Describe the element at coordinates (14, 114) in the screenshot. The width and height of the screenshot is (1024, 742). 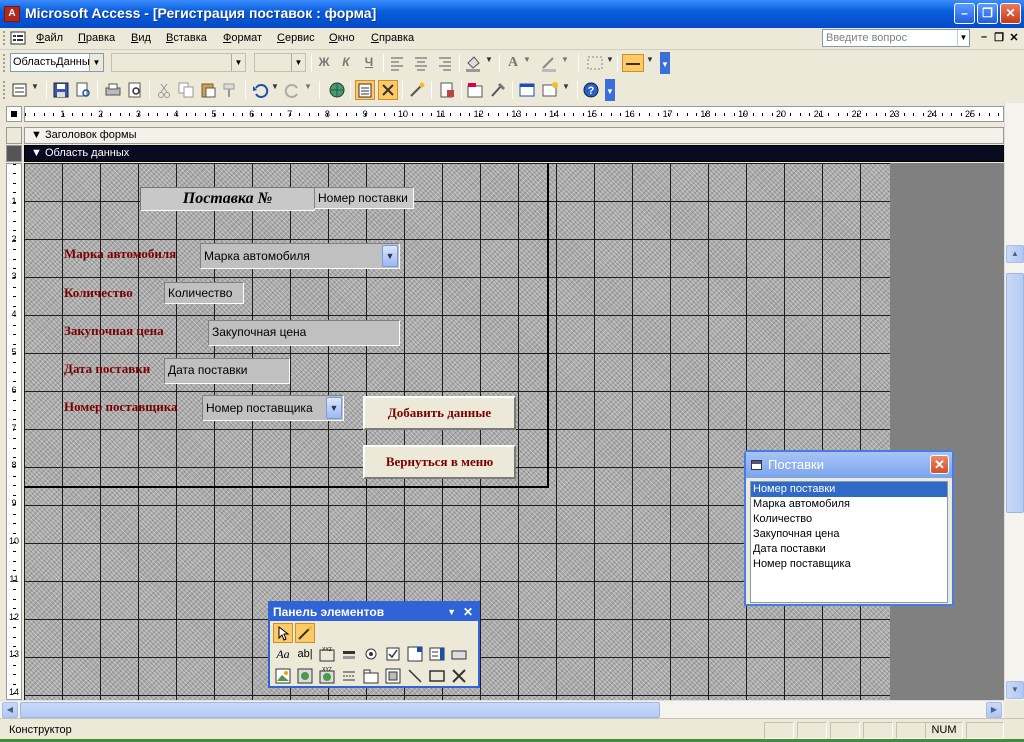
I see `form-selector` at that location.